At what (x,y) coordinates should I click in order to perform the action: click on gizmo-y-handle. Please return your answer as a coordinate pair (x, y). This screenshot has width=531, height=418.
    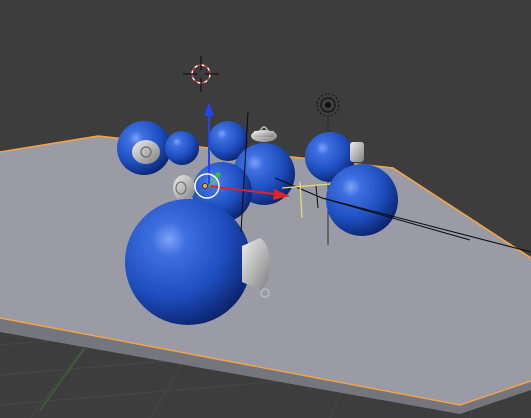
    Looking at the image, I should click on (218, 175).